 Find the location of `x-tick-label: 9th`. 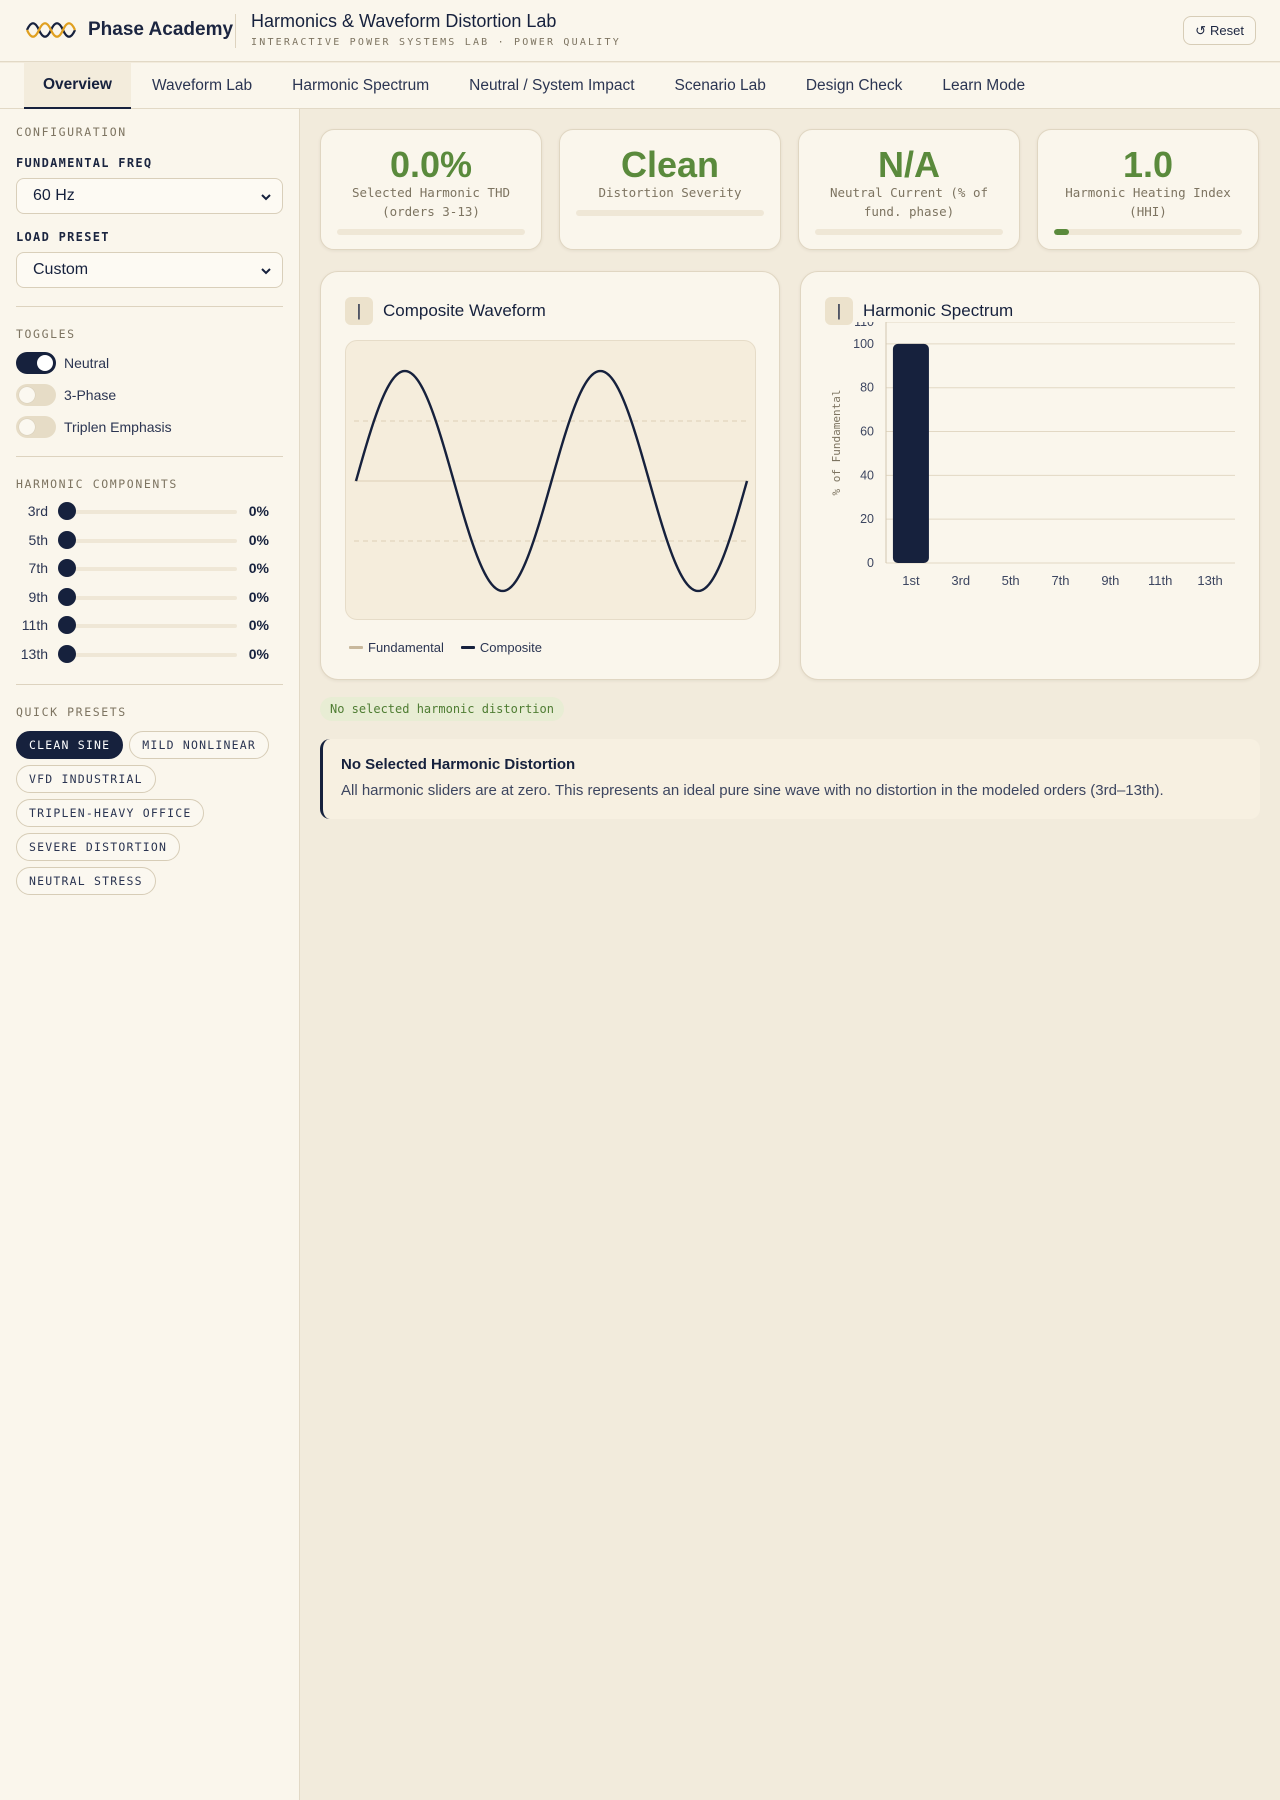

x-tick-label: 9th is located at coordinates (1110, 580).